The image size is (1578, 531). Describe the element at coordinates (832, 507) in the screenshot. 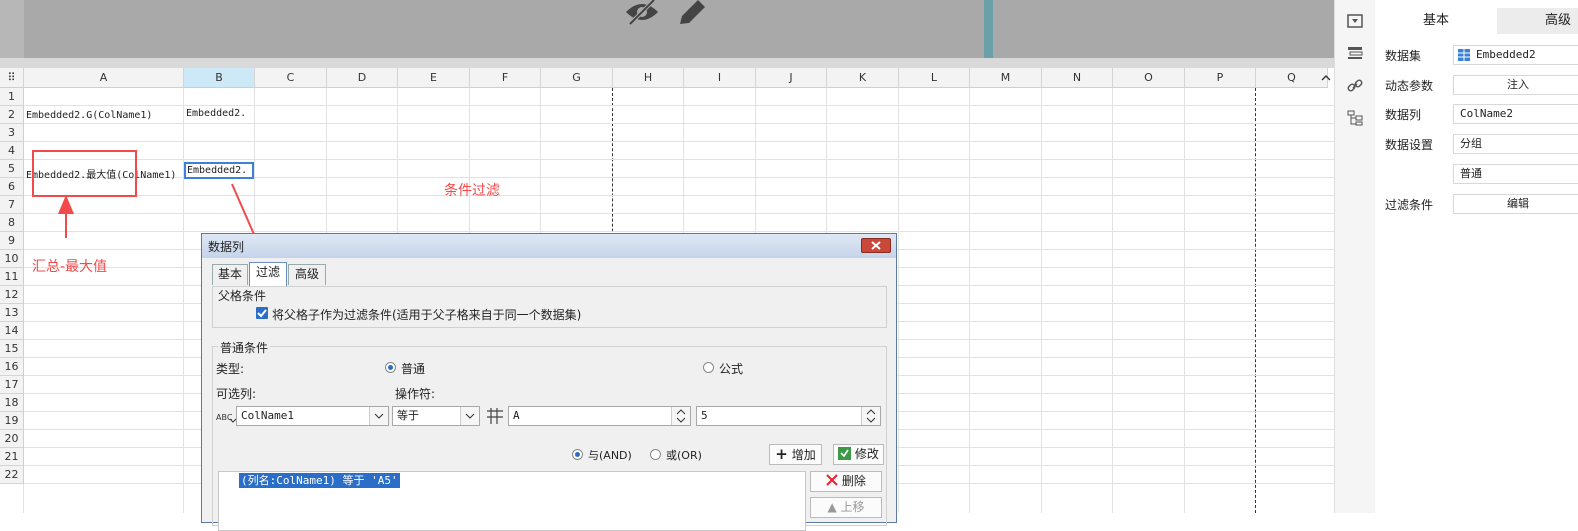

I see `arrow-up-icon: ▲` at that location.